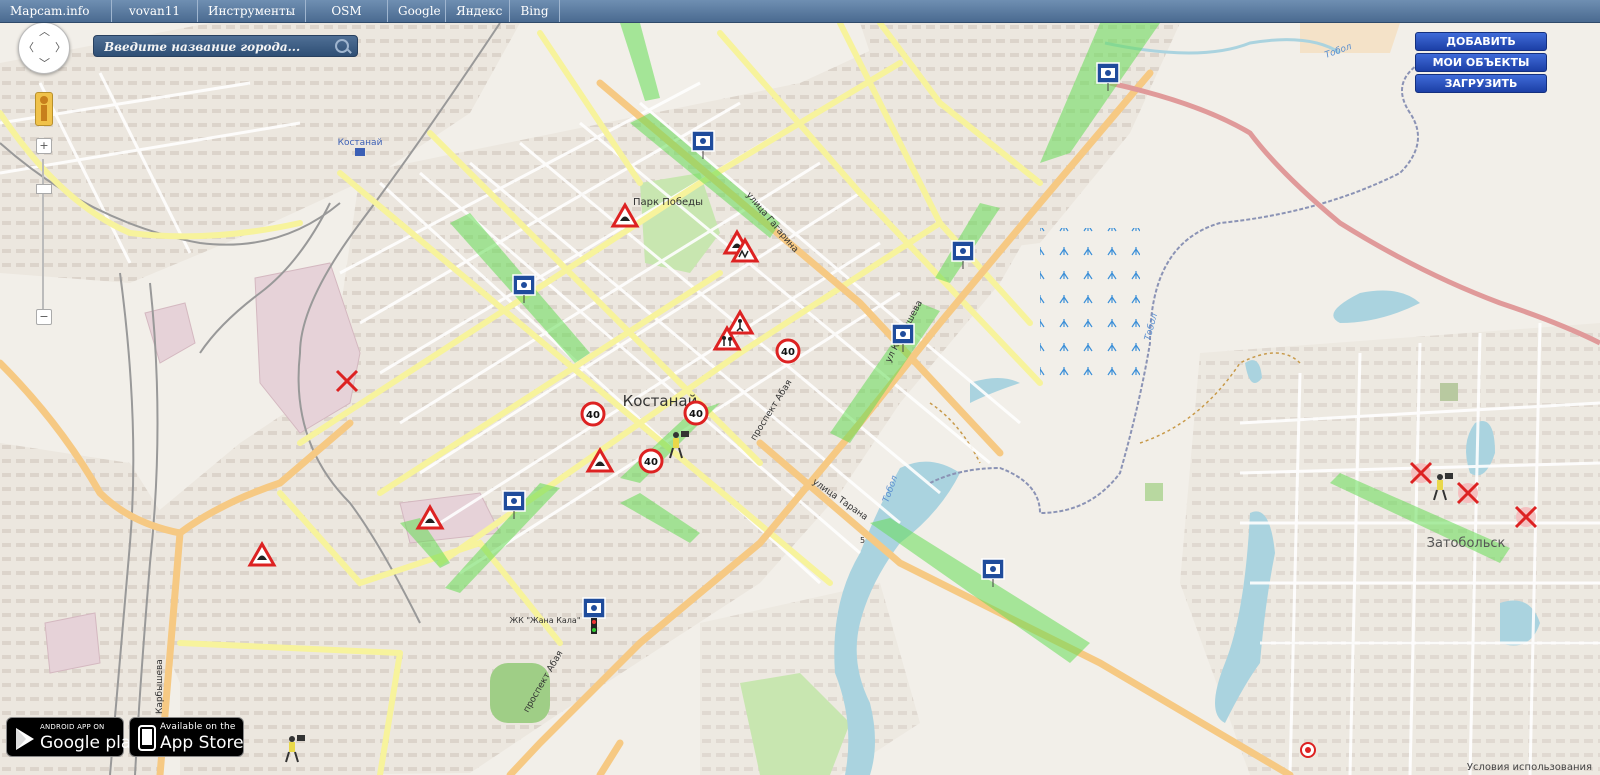  Describe the element at coordinates (72, 727) in the screenshot. I see `google-play-caption: ANDROID APP ON` at that location.